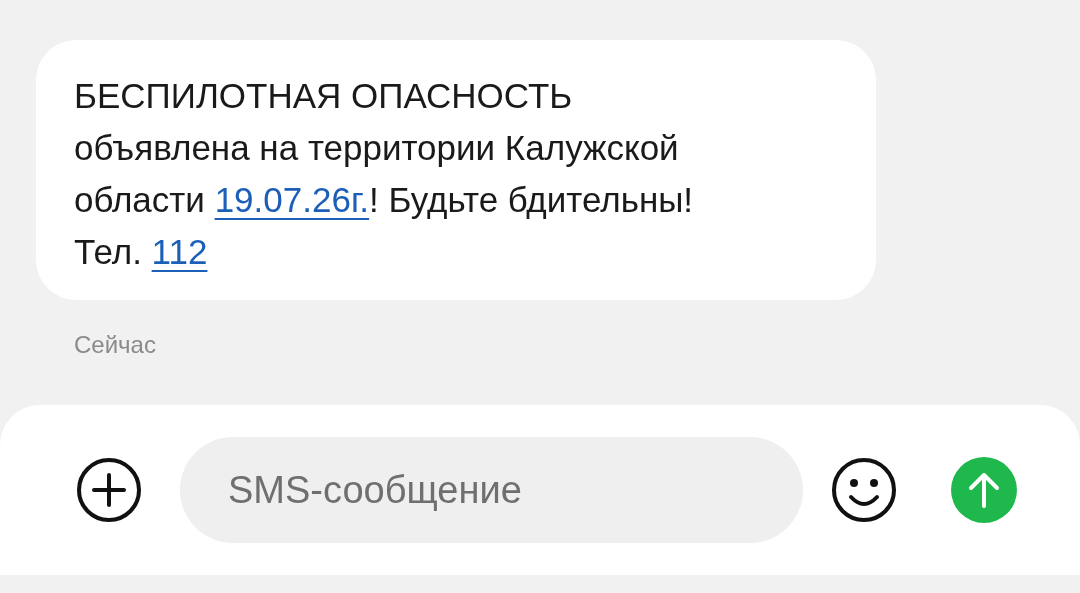 This screenshot has width=1080, height=593. Describe the element at coordinates (292, 199) in the screenshot. I see `link: 19.07.26г.` at that location.